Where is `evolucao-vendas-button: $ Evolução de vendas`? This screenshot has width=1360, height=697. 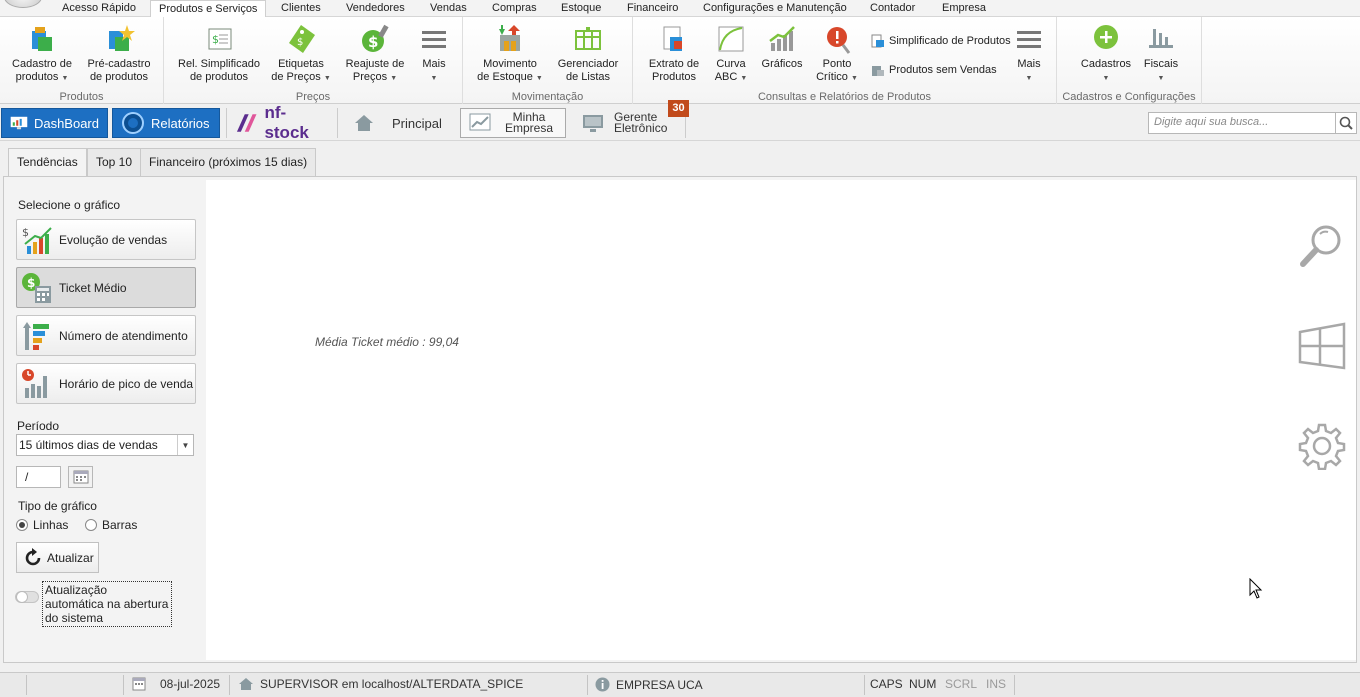 evolucao-vendas-button: $ Evolução de vendas is located at coordinates (106, 239).